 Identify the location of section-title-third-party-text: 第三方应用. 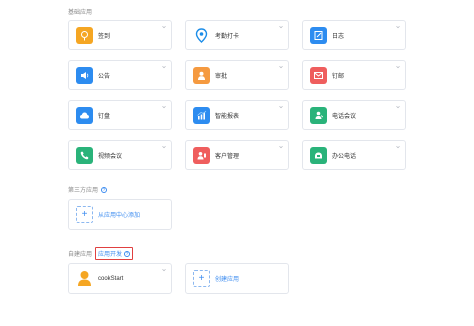
(83, 191).